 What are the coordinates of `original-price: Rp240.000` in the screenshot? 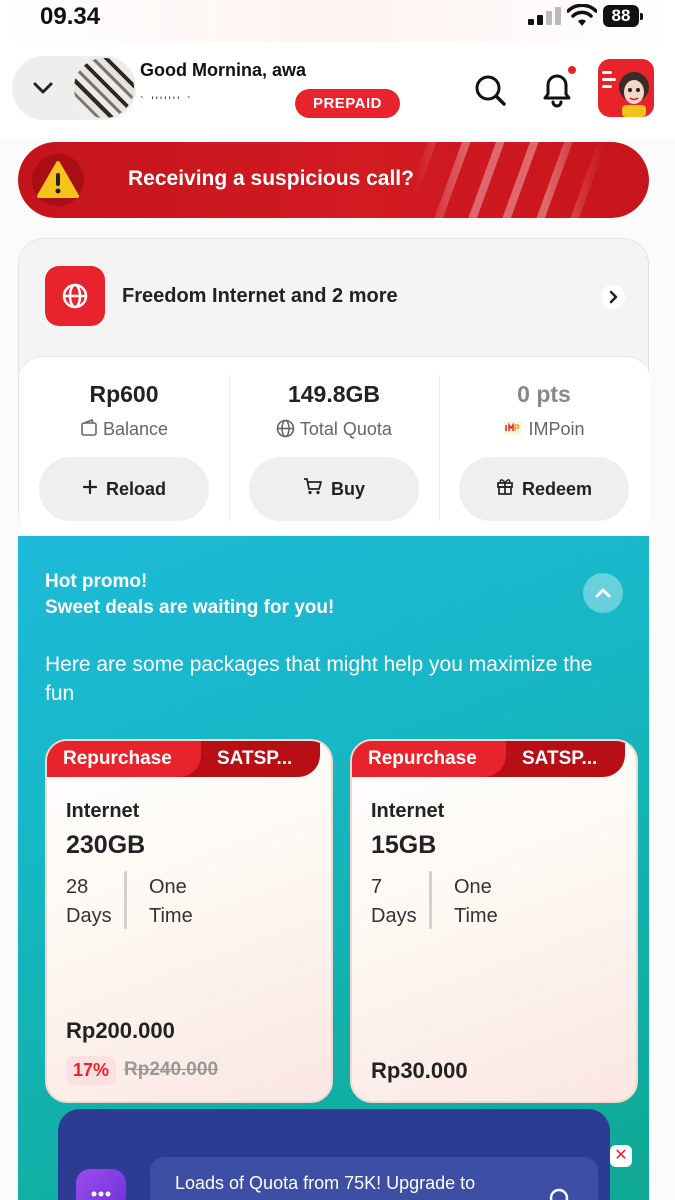 It's located at (171, 1069).